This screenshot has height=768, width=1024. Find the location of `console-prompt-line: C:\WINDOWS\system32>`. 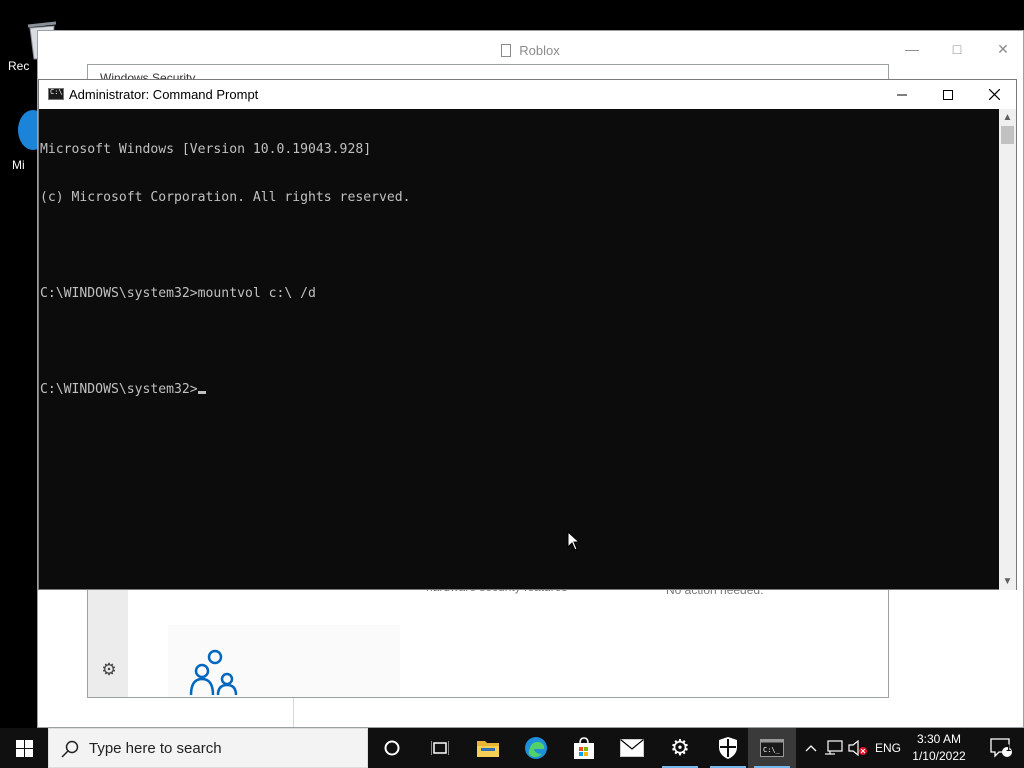

console-prompt-line: C:\WINDOWS\system32> is located at coordinates (520, 390).